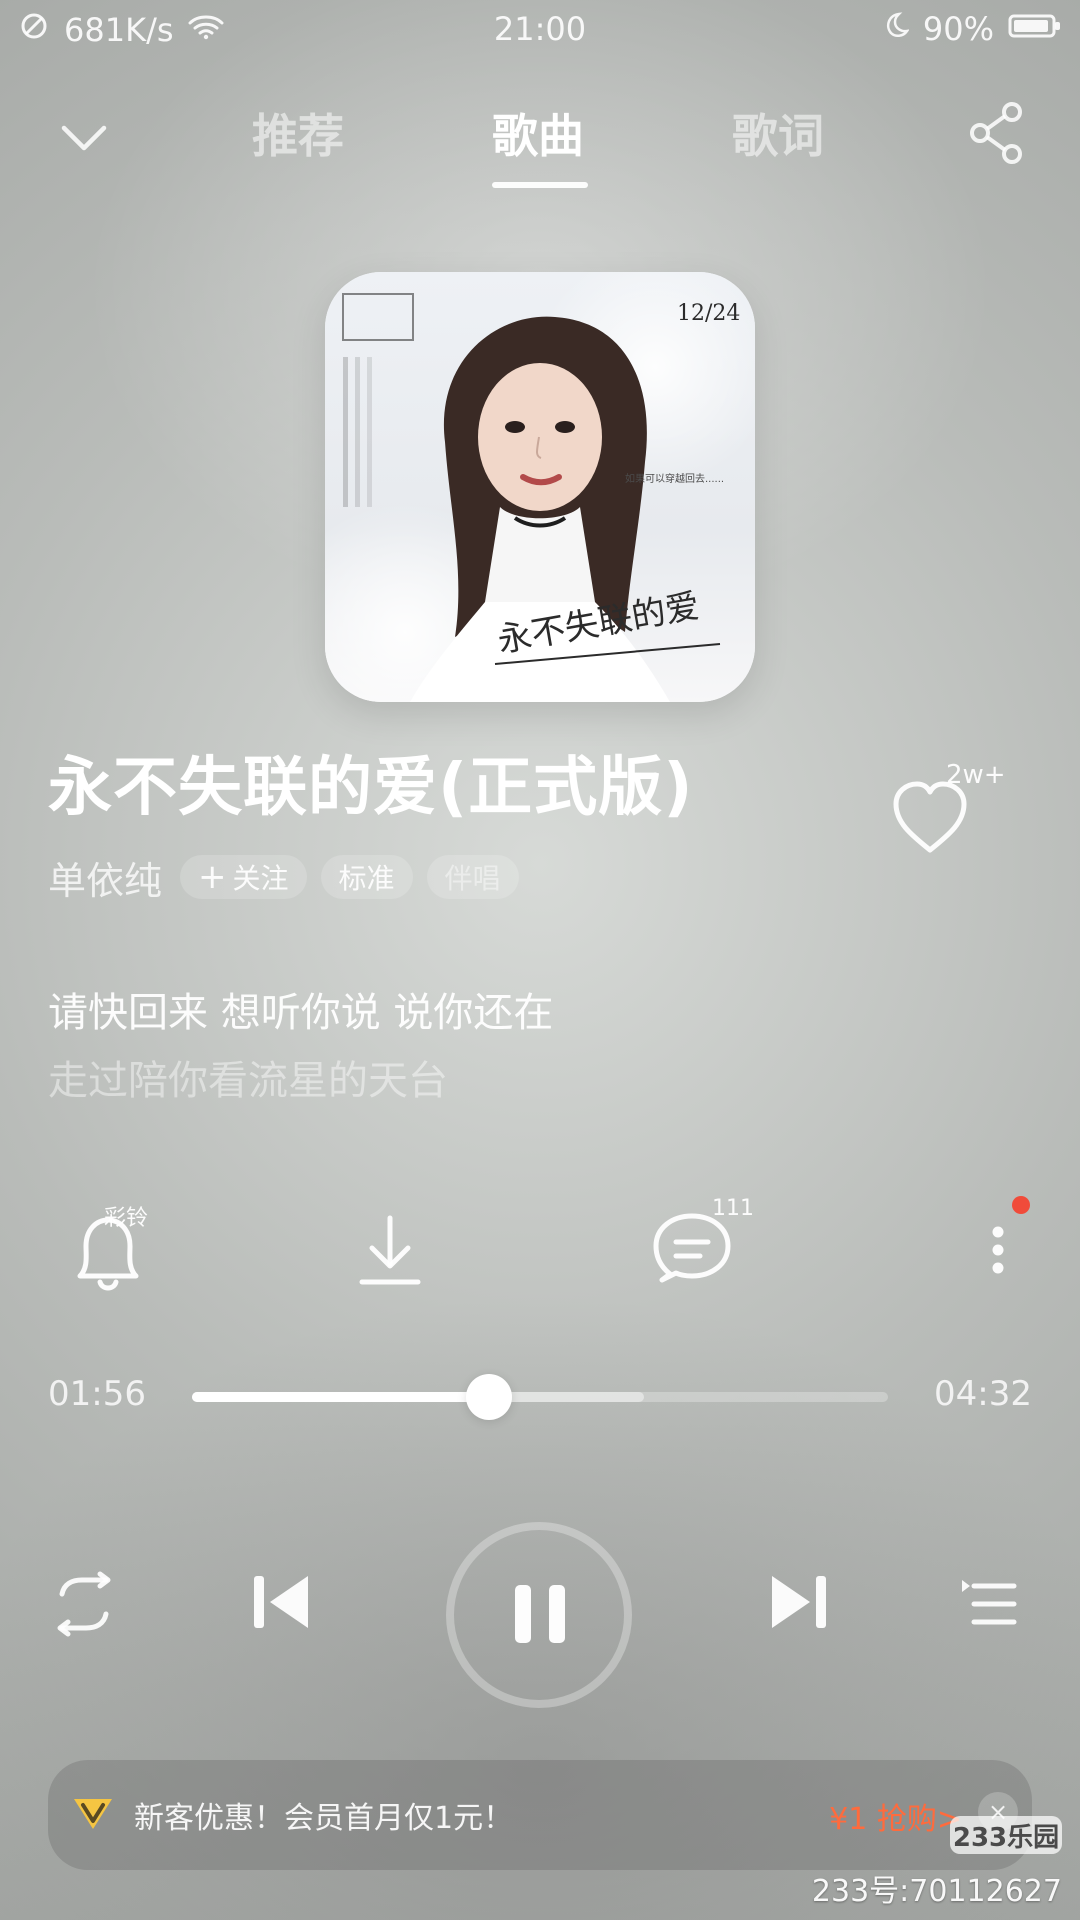  What do you see at coordinates (97, 1394) in the screenshot?
I see `elapsed-time: 01:56` at bounding box center [97, 1394].